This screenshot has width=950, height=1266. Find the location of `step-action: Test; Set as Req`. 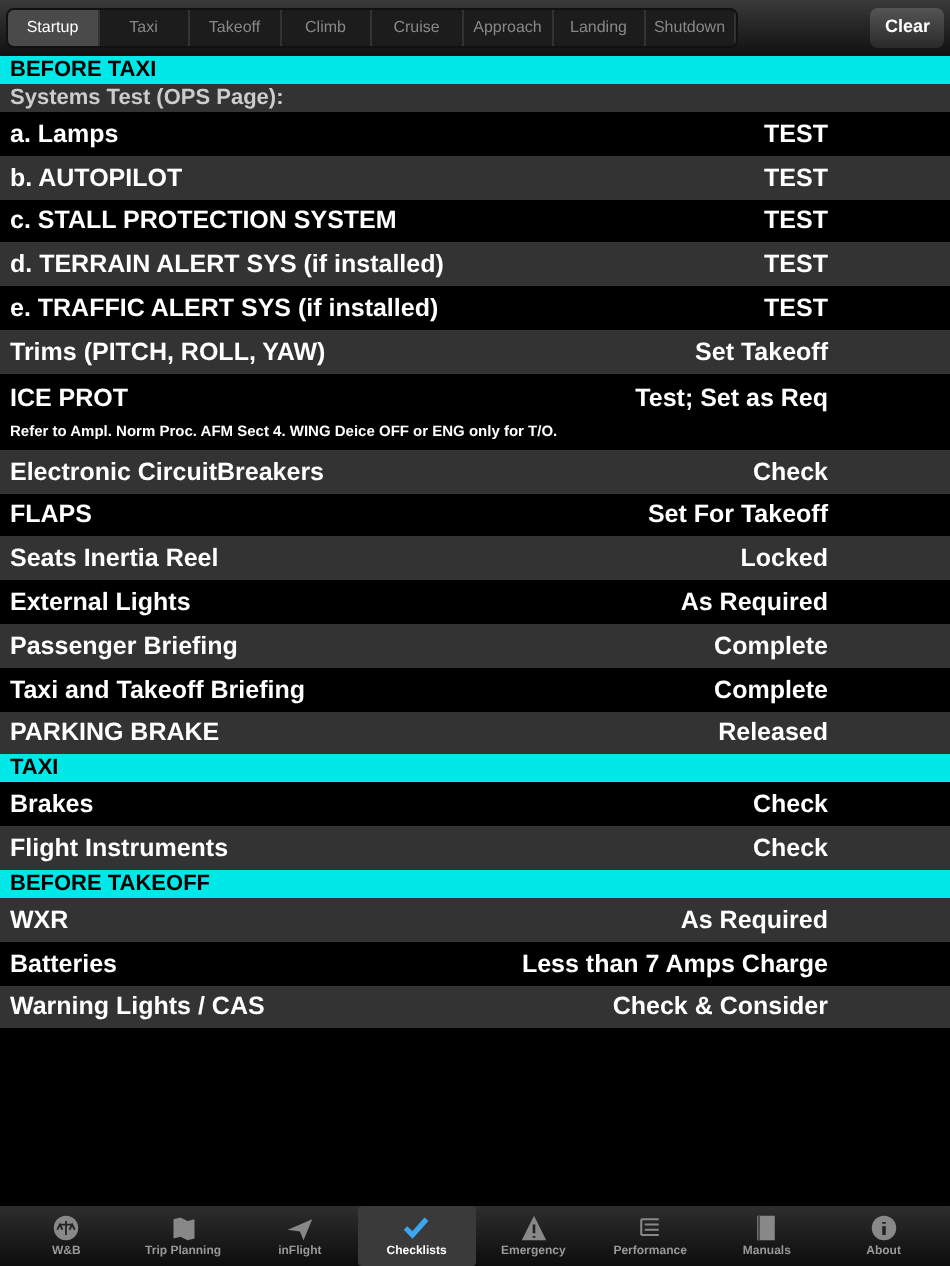

step-action: Test; Set as Req is located at coordinates (731, 397).